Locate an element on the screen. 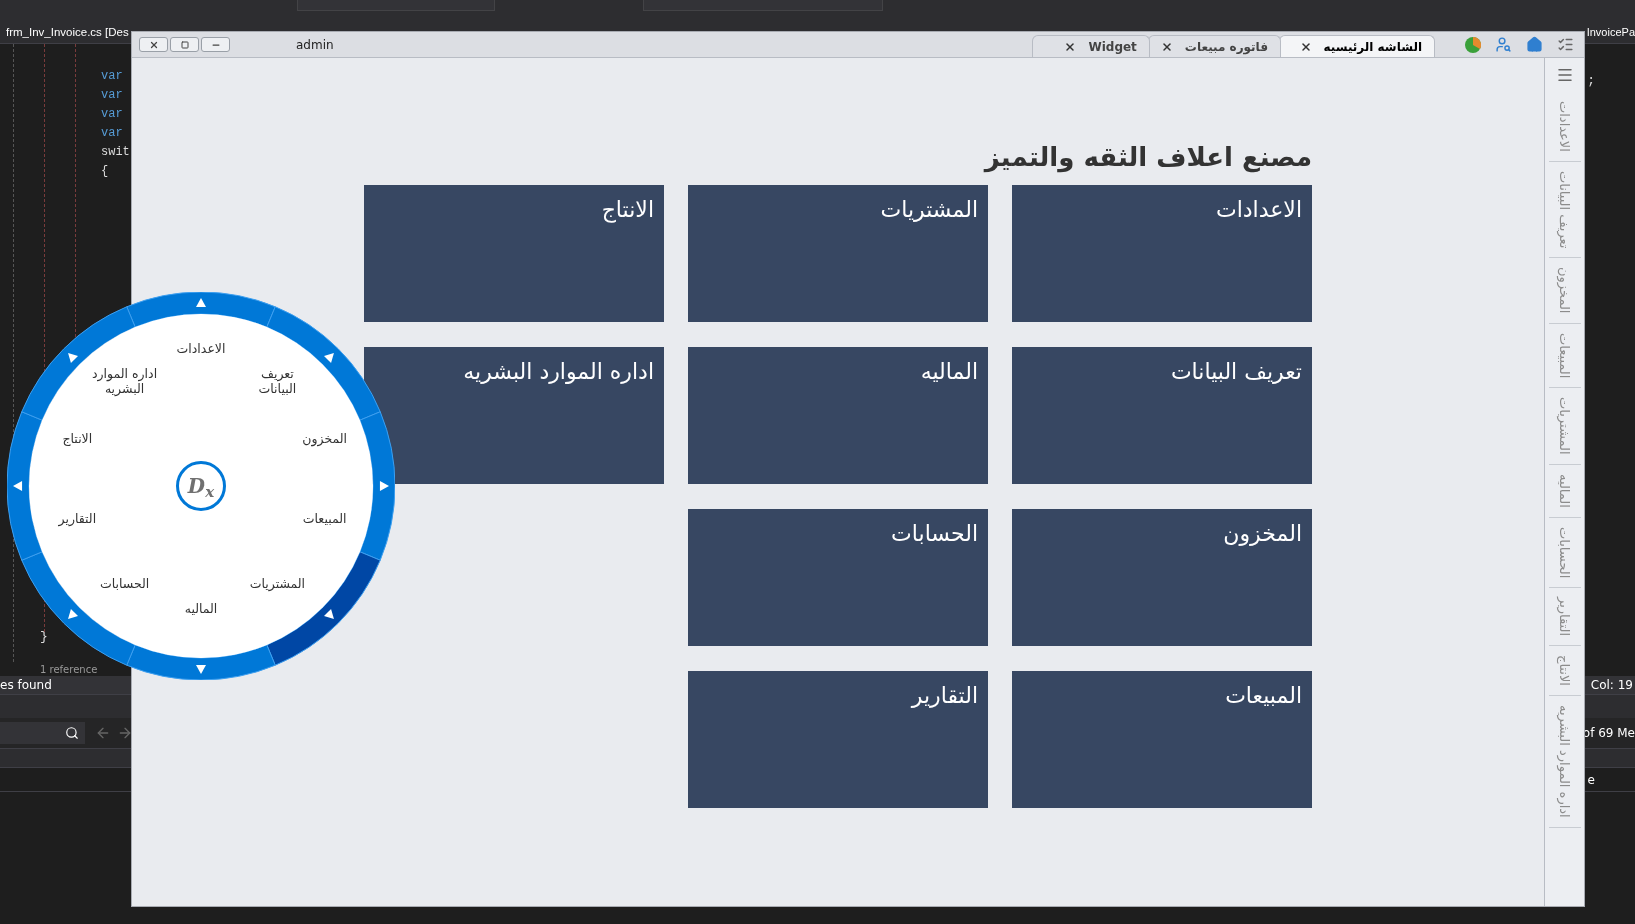 The height and width of the screenshot is (924, 1635). row-text: e is located at coordinates (1591, 780).